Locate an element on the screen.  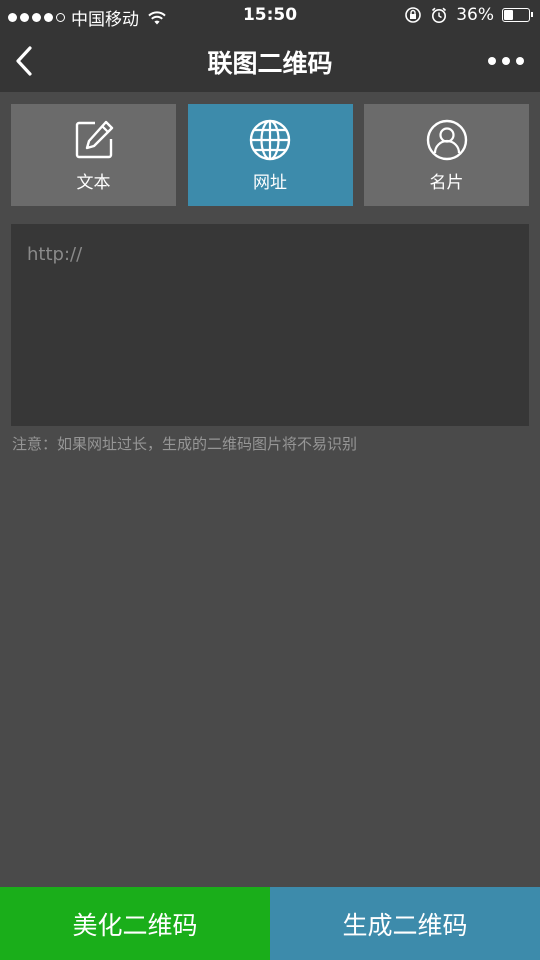
status-bar: 中国移动 15:50 36% is located at coordinates (270, 15).